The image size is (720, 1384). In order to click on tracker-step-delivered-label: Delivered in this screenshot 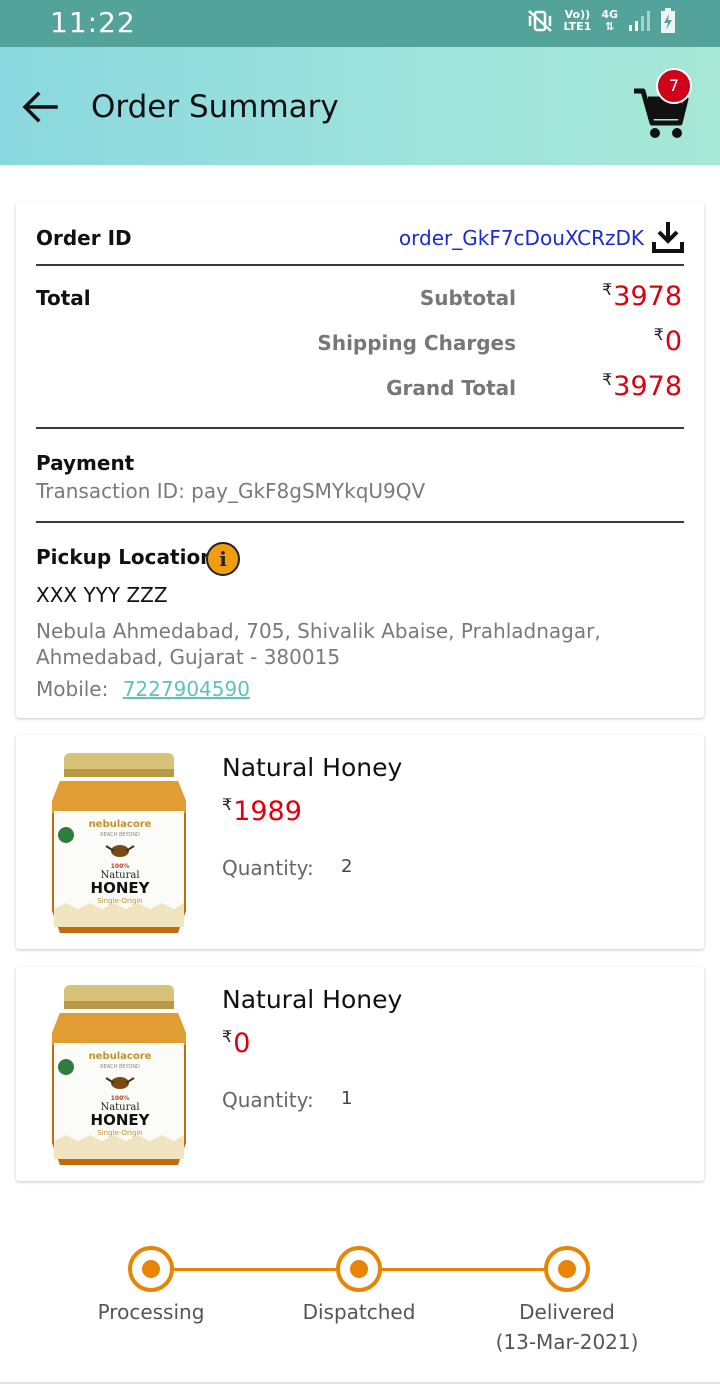, I will do `click(567, 1312)`.